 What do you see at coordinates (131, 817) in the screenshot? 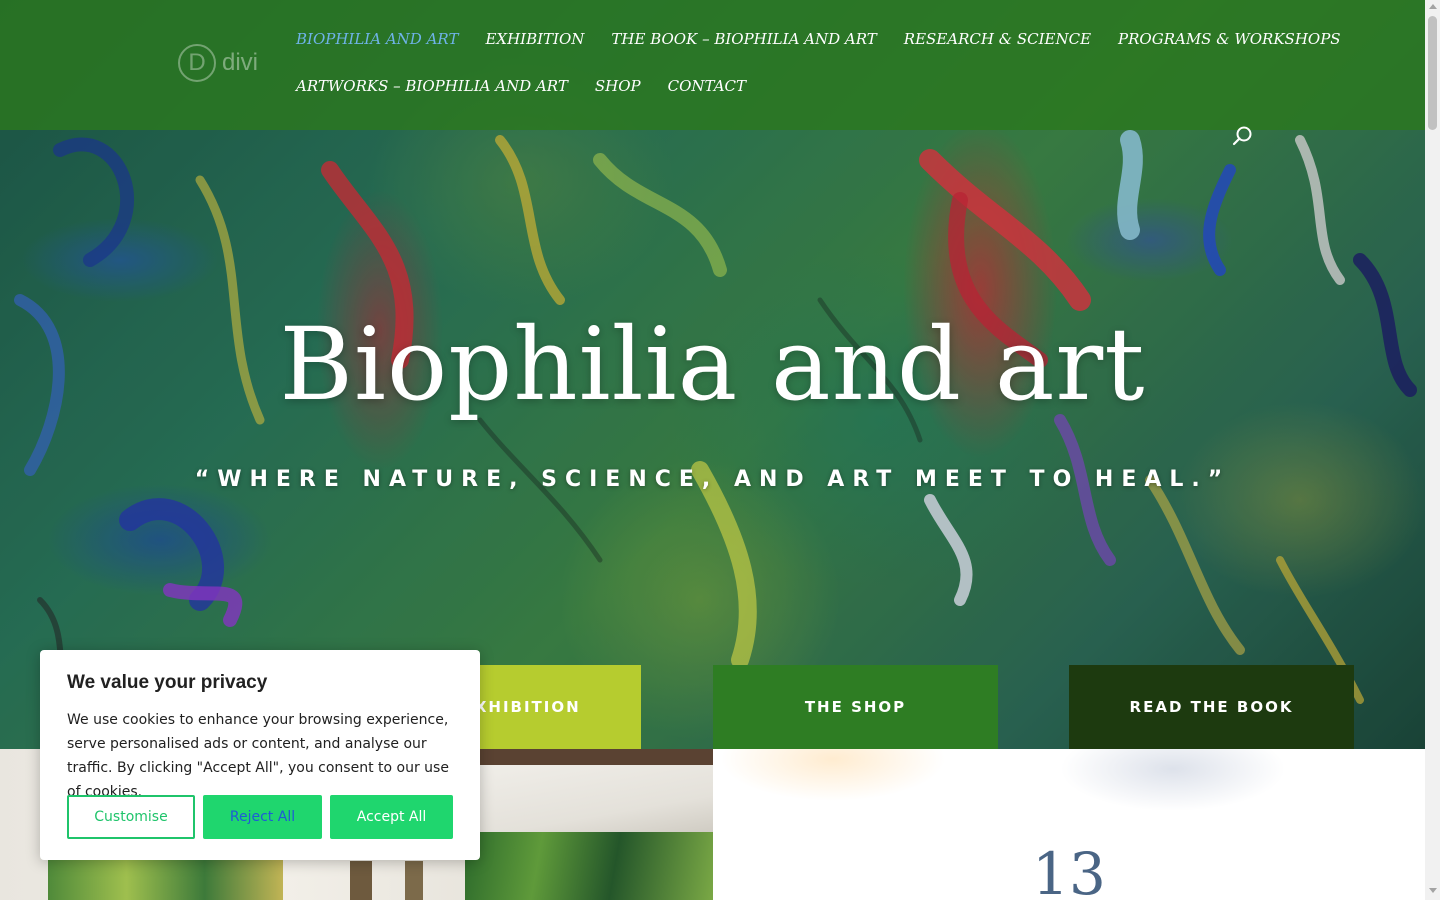
I see `customise-button: Customise` at bounding box center [131, 817].